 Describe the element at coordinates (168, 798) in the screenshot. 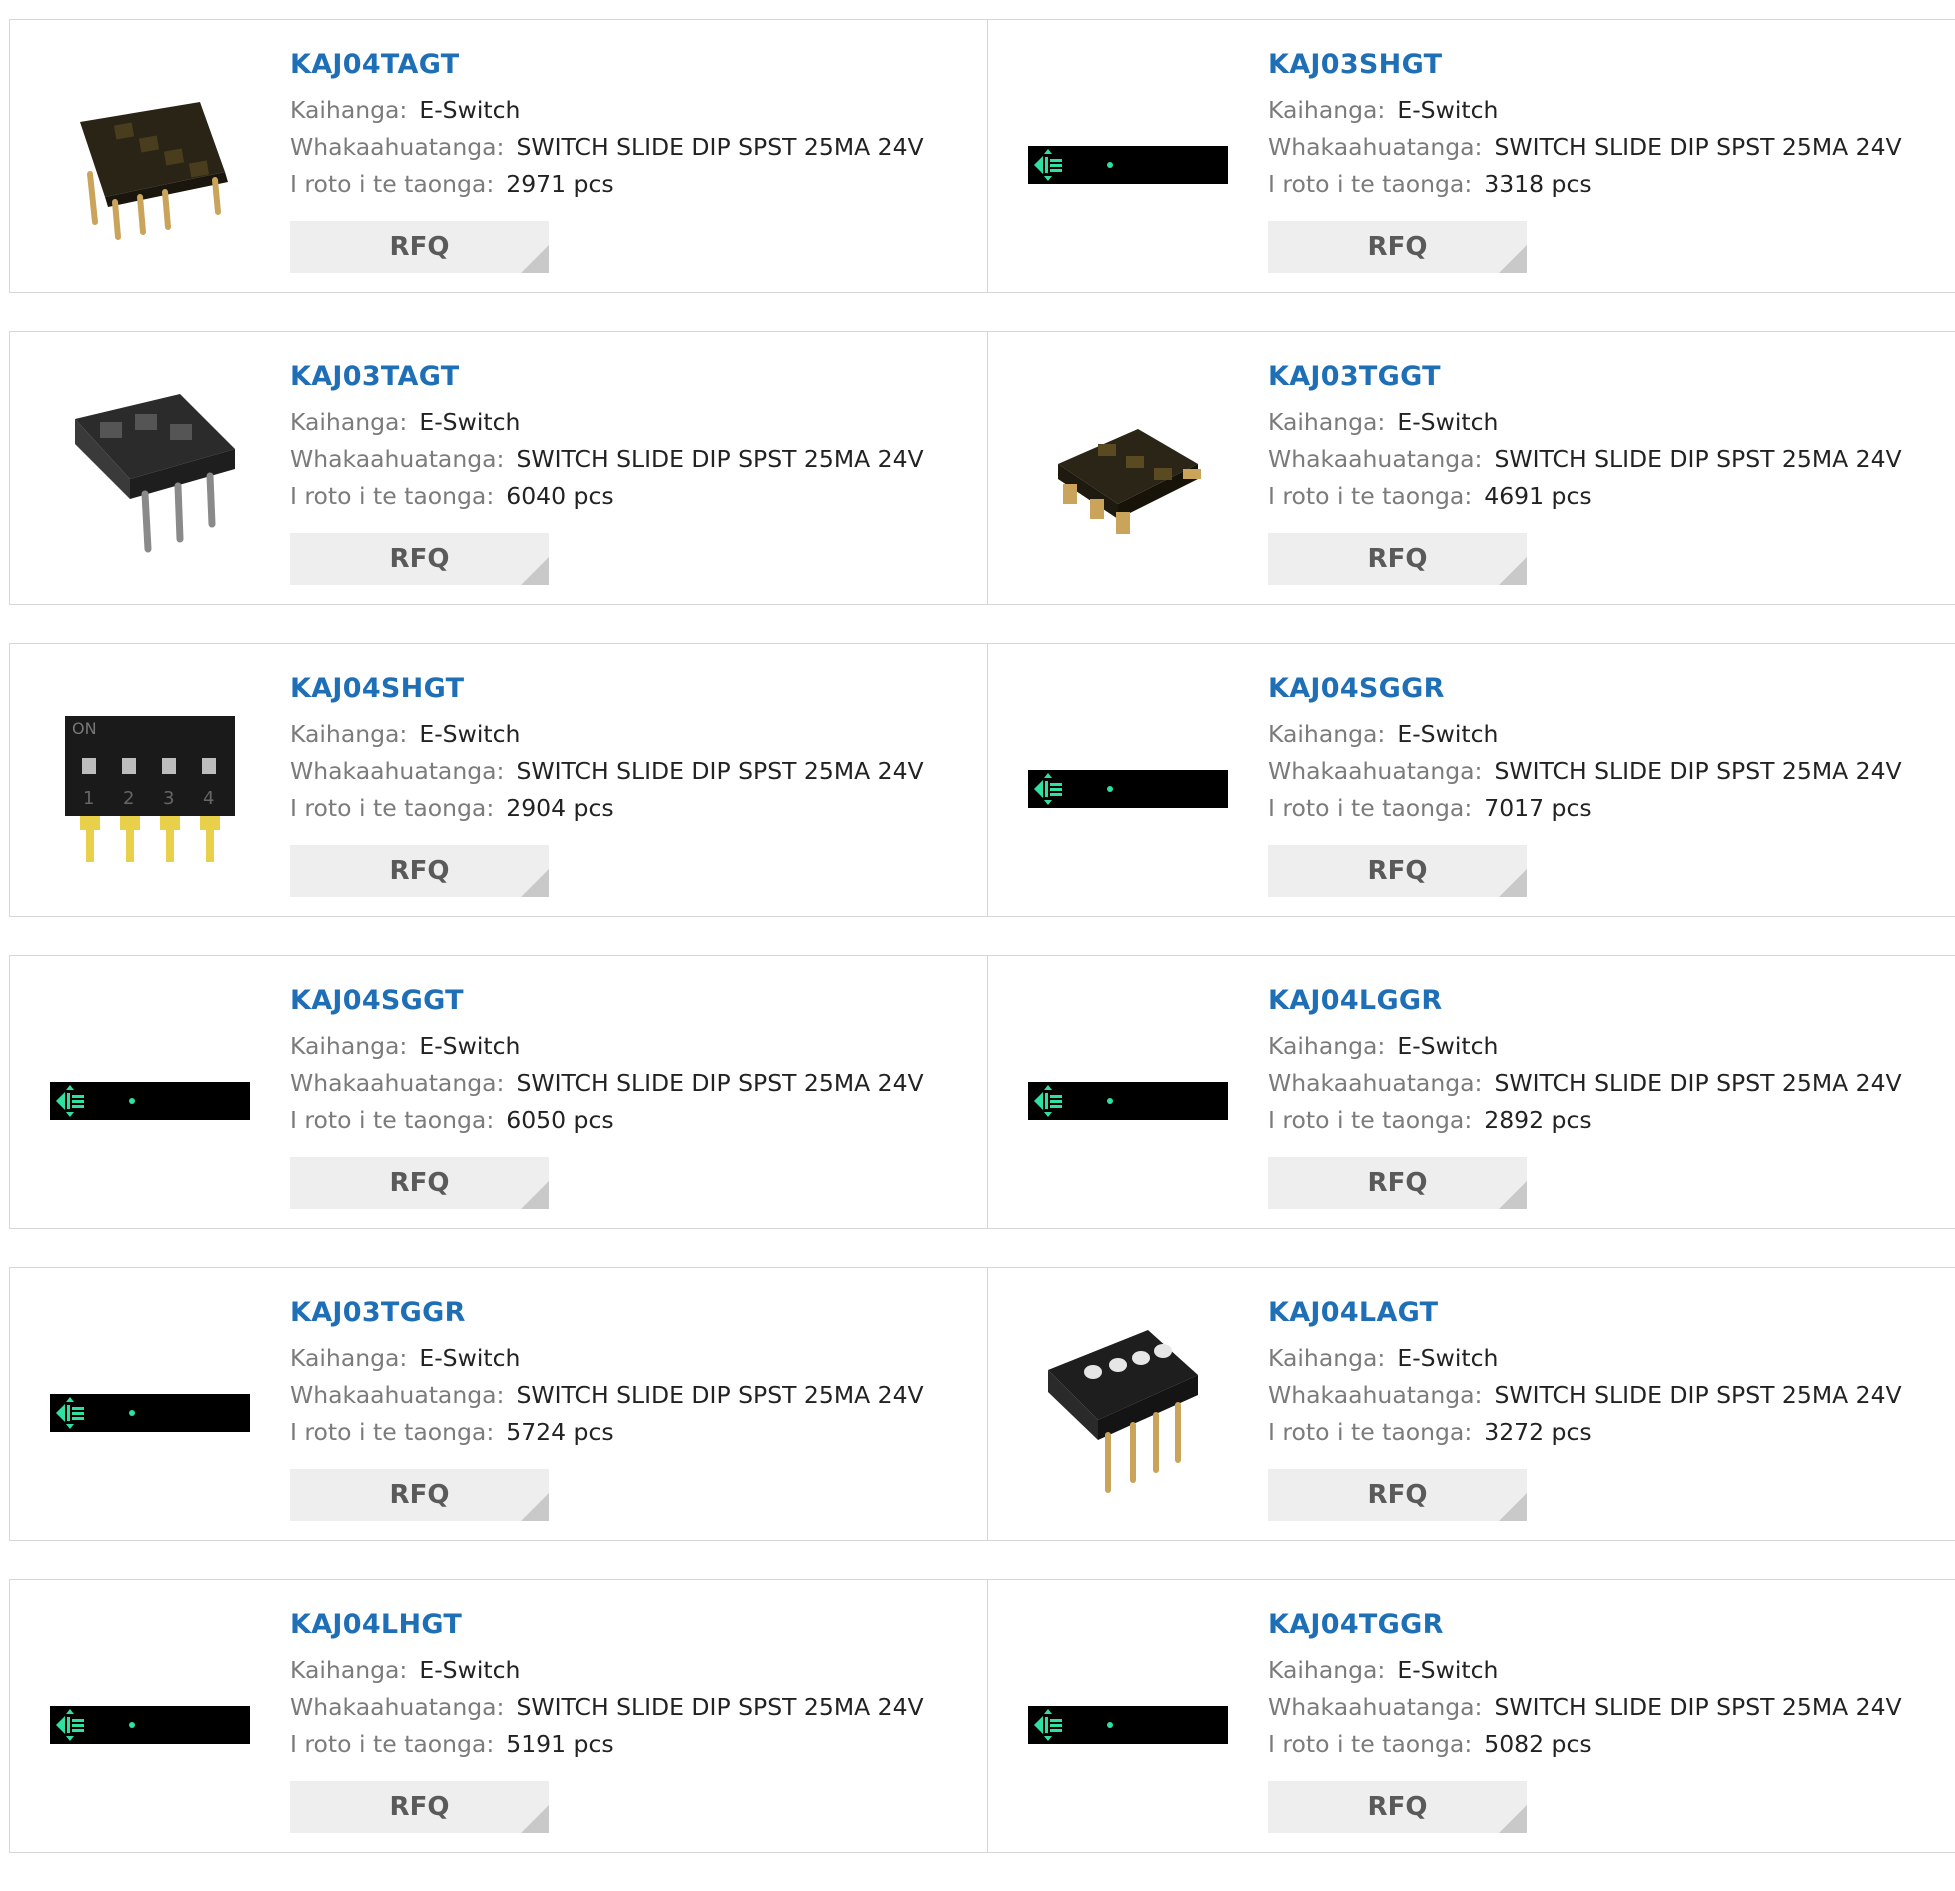

I see `svg-text: 3` at that location.